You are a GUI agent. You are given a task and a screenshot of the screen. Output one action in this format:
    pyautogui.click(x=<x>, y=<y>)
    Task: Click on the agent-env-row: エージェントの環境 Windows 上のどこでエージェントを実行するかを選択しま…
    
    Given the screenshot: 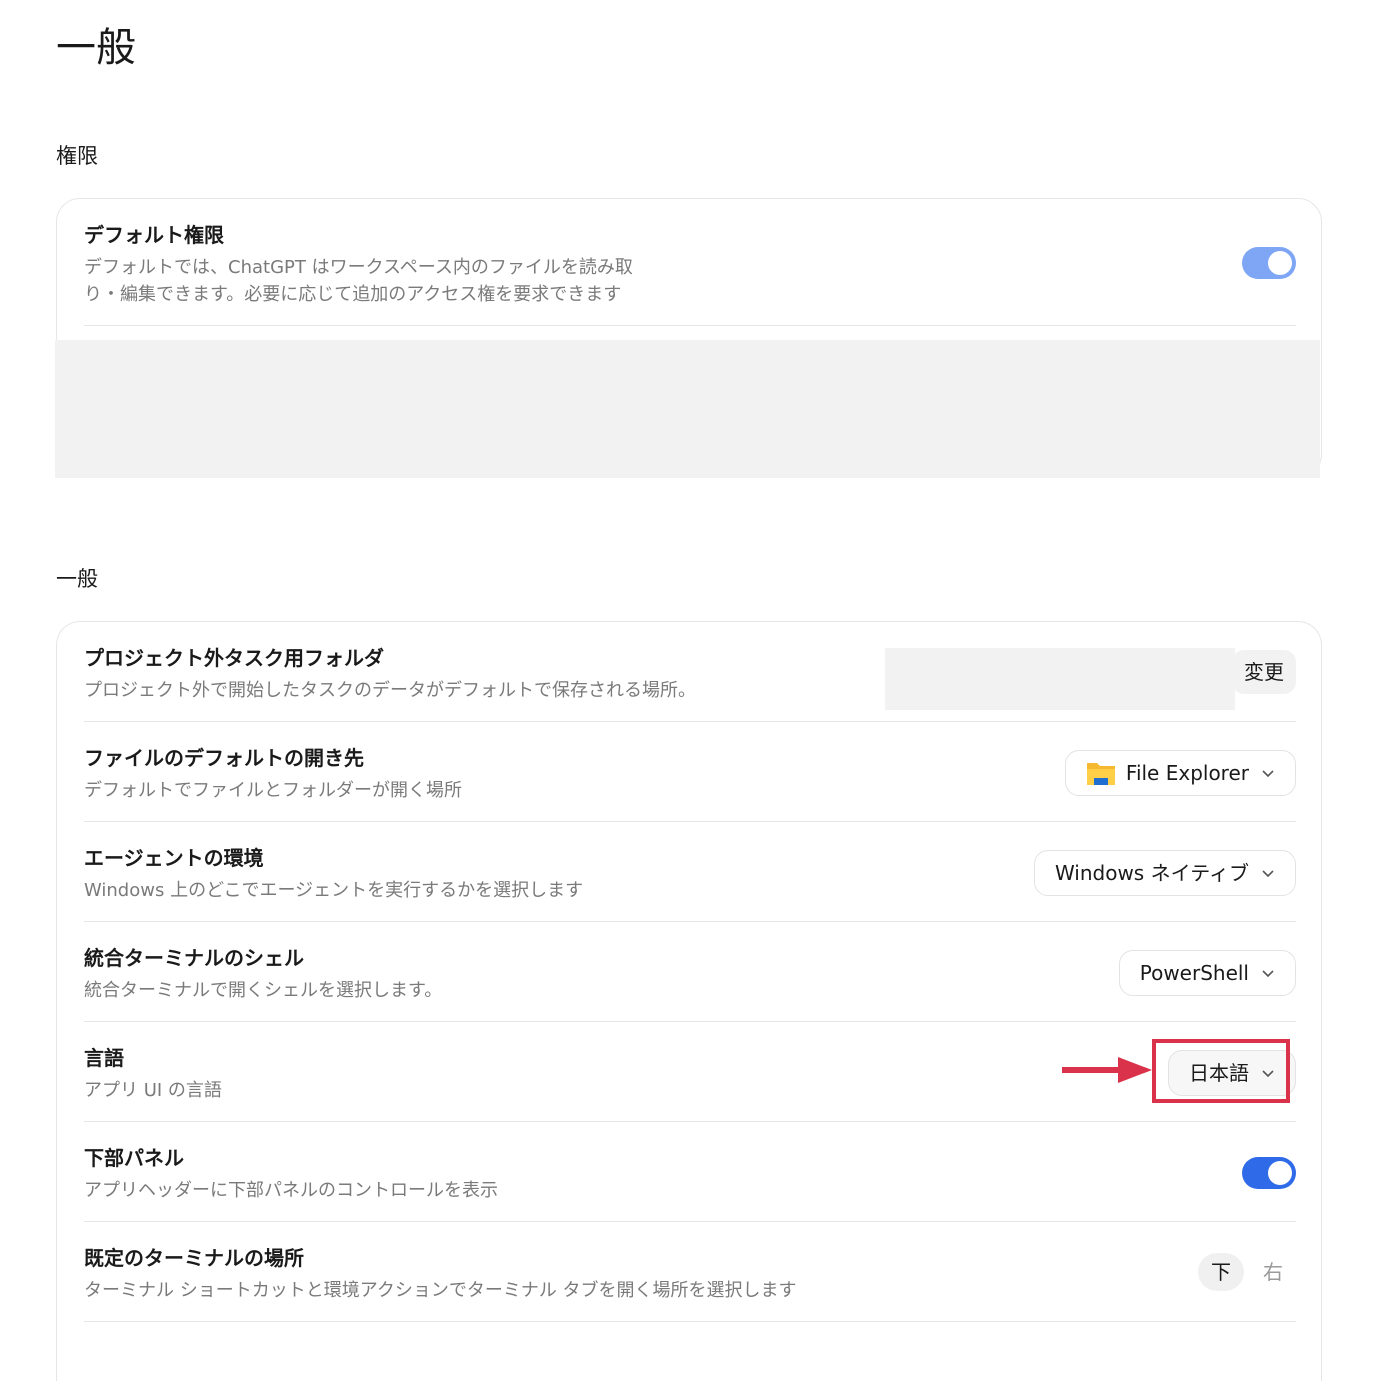 What is the action you would take?
    pyautogui.click(x=690, y=872)
    